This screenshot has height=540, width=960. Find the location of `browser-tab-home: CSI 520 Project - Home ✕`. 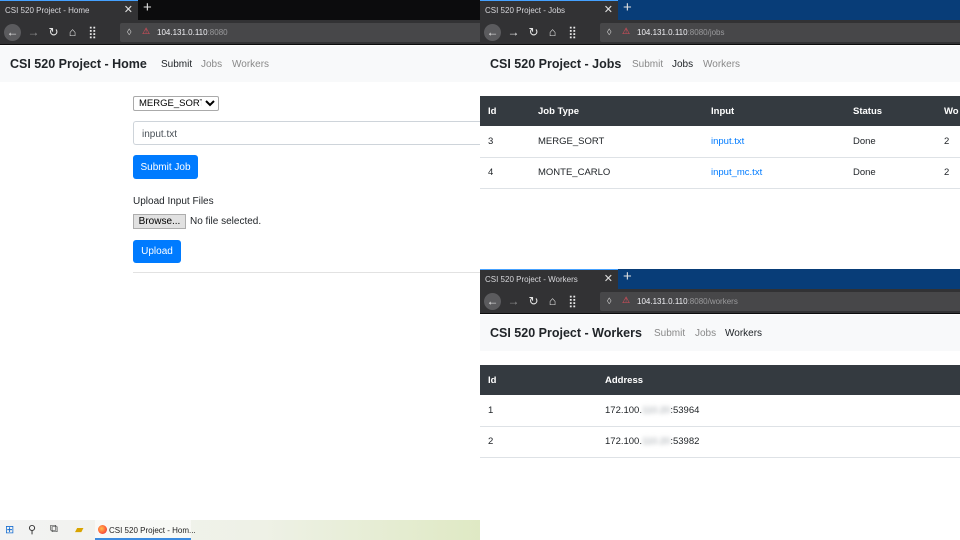

browser-tab-home: CSI 520 Project - Home ✕ is located at coordinates (69, 10).